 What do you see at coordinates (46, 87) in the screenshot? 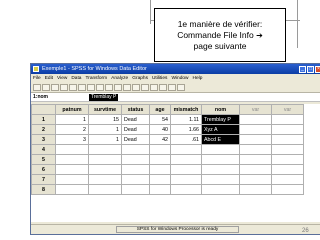
I see `save-icon` at bounding box center [46, 87].